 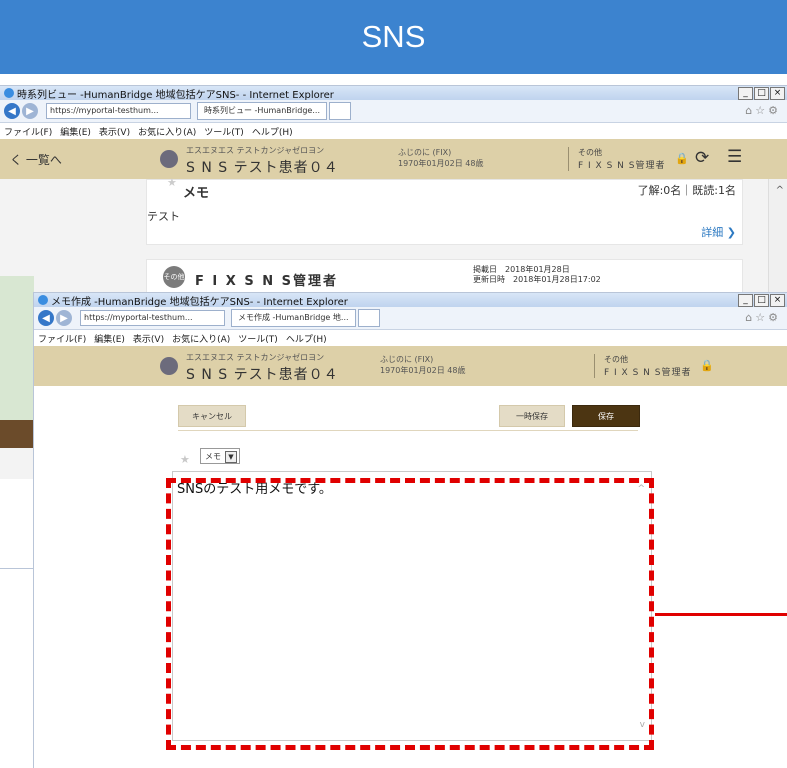 I want to click on post-author-badge: その他, so click(x=174, y=277).